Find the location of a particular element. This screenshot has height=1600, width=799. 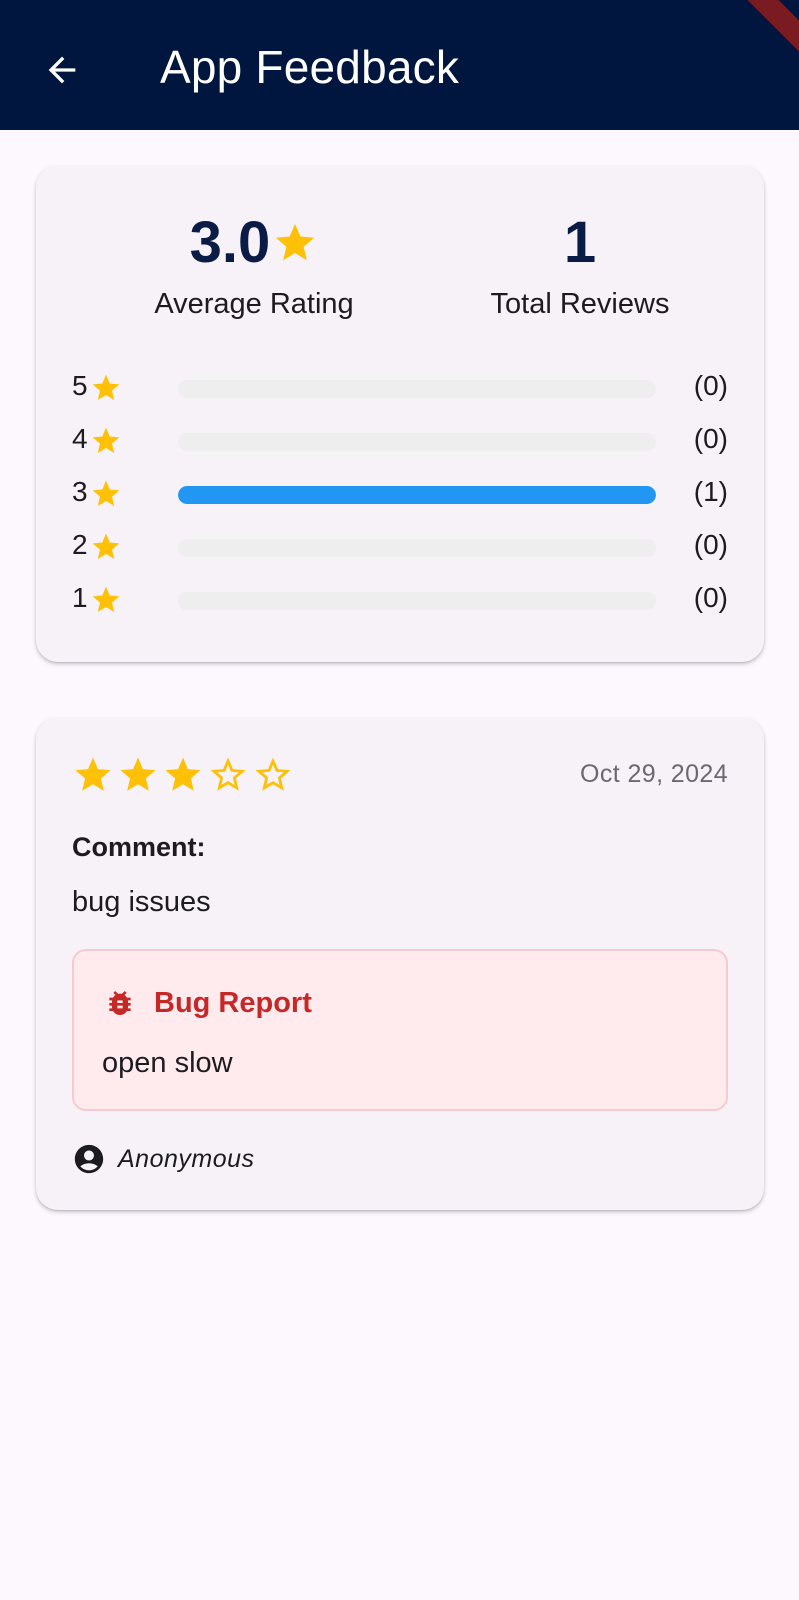

review-star-rating is located at coordinates (183, 775).